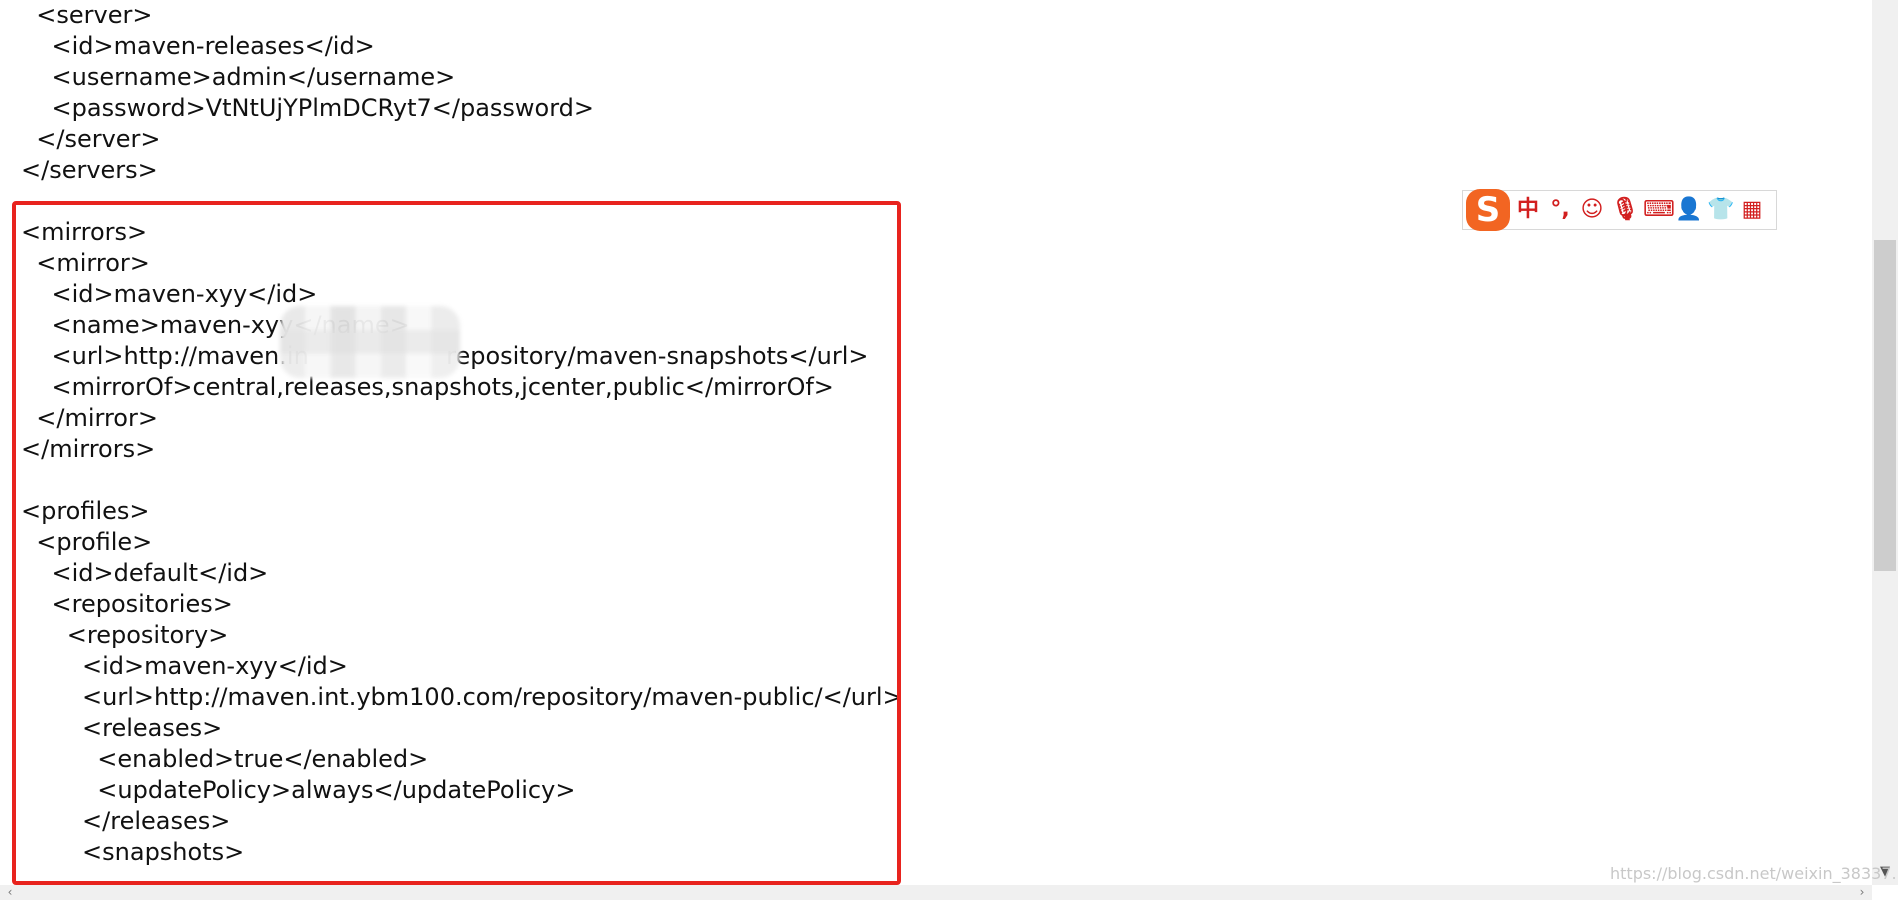 Image resolution: width=1898 pixels, height=900 pixels. What do you see at coordinates (1885, 405) in the screenshot?
I see `scrollbar-thumb` at bounding box center [1885, 405].